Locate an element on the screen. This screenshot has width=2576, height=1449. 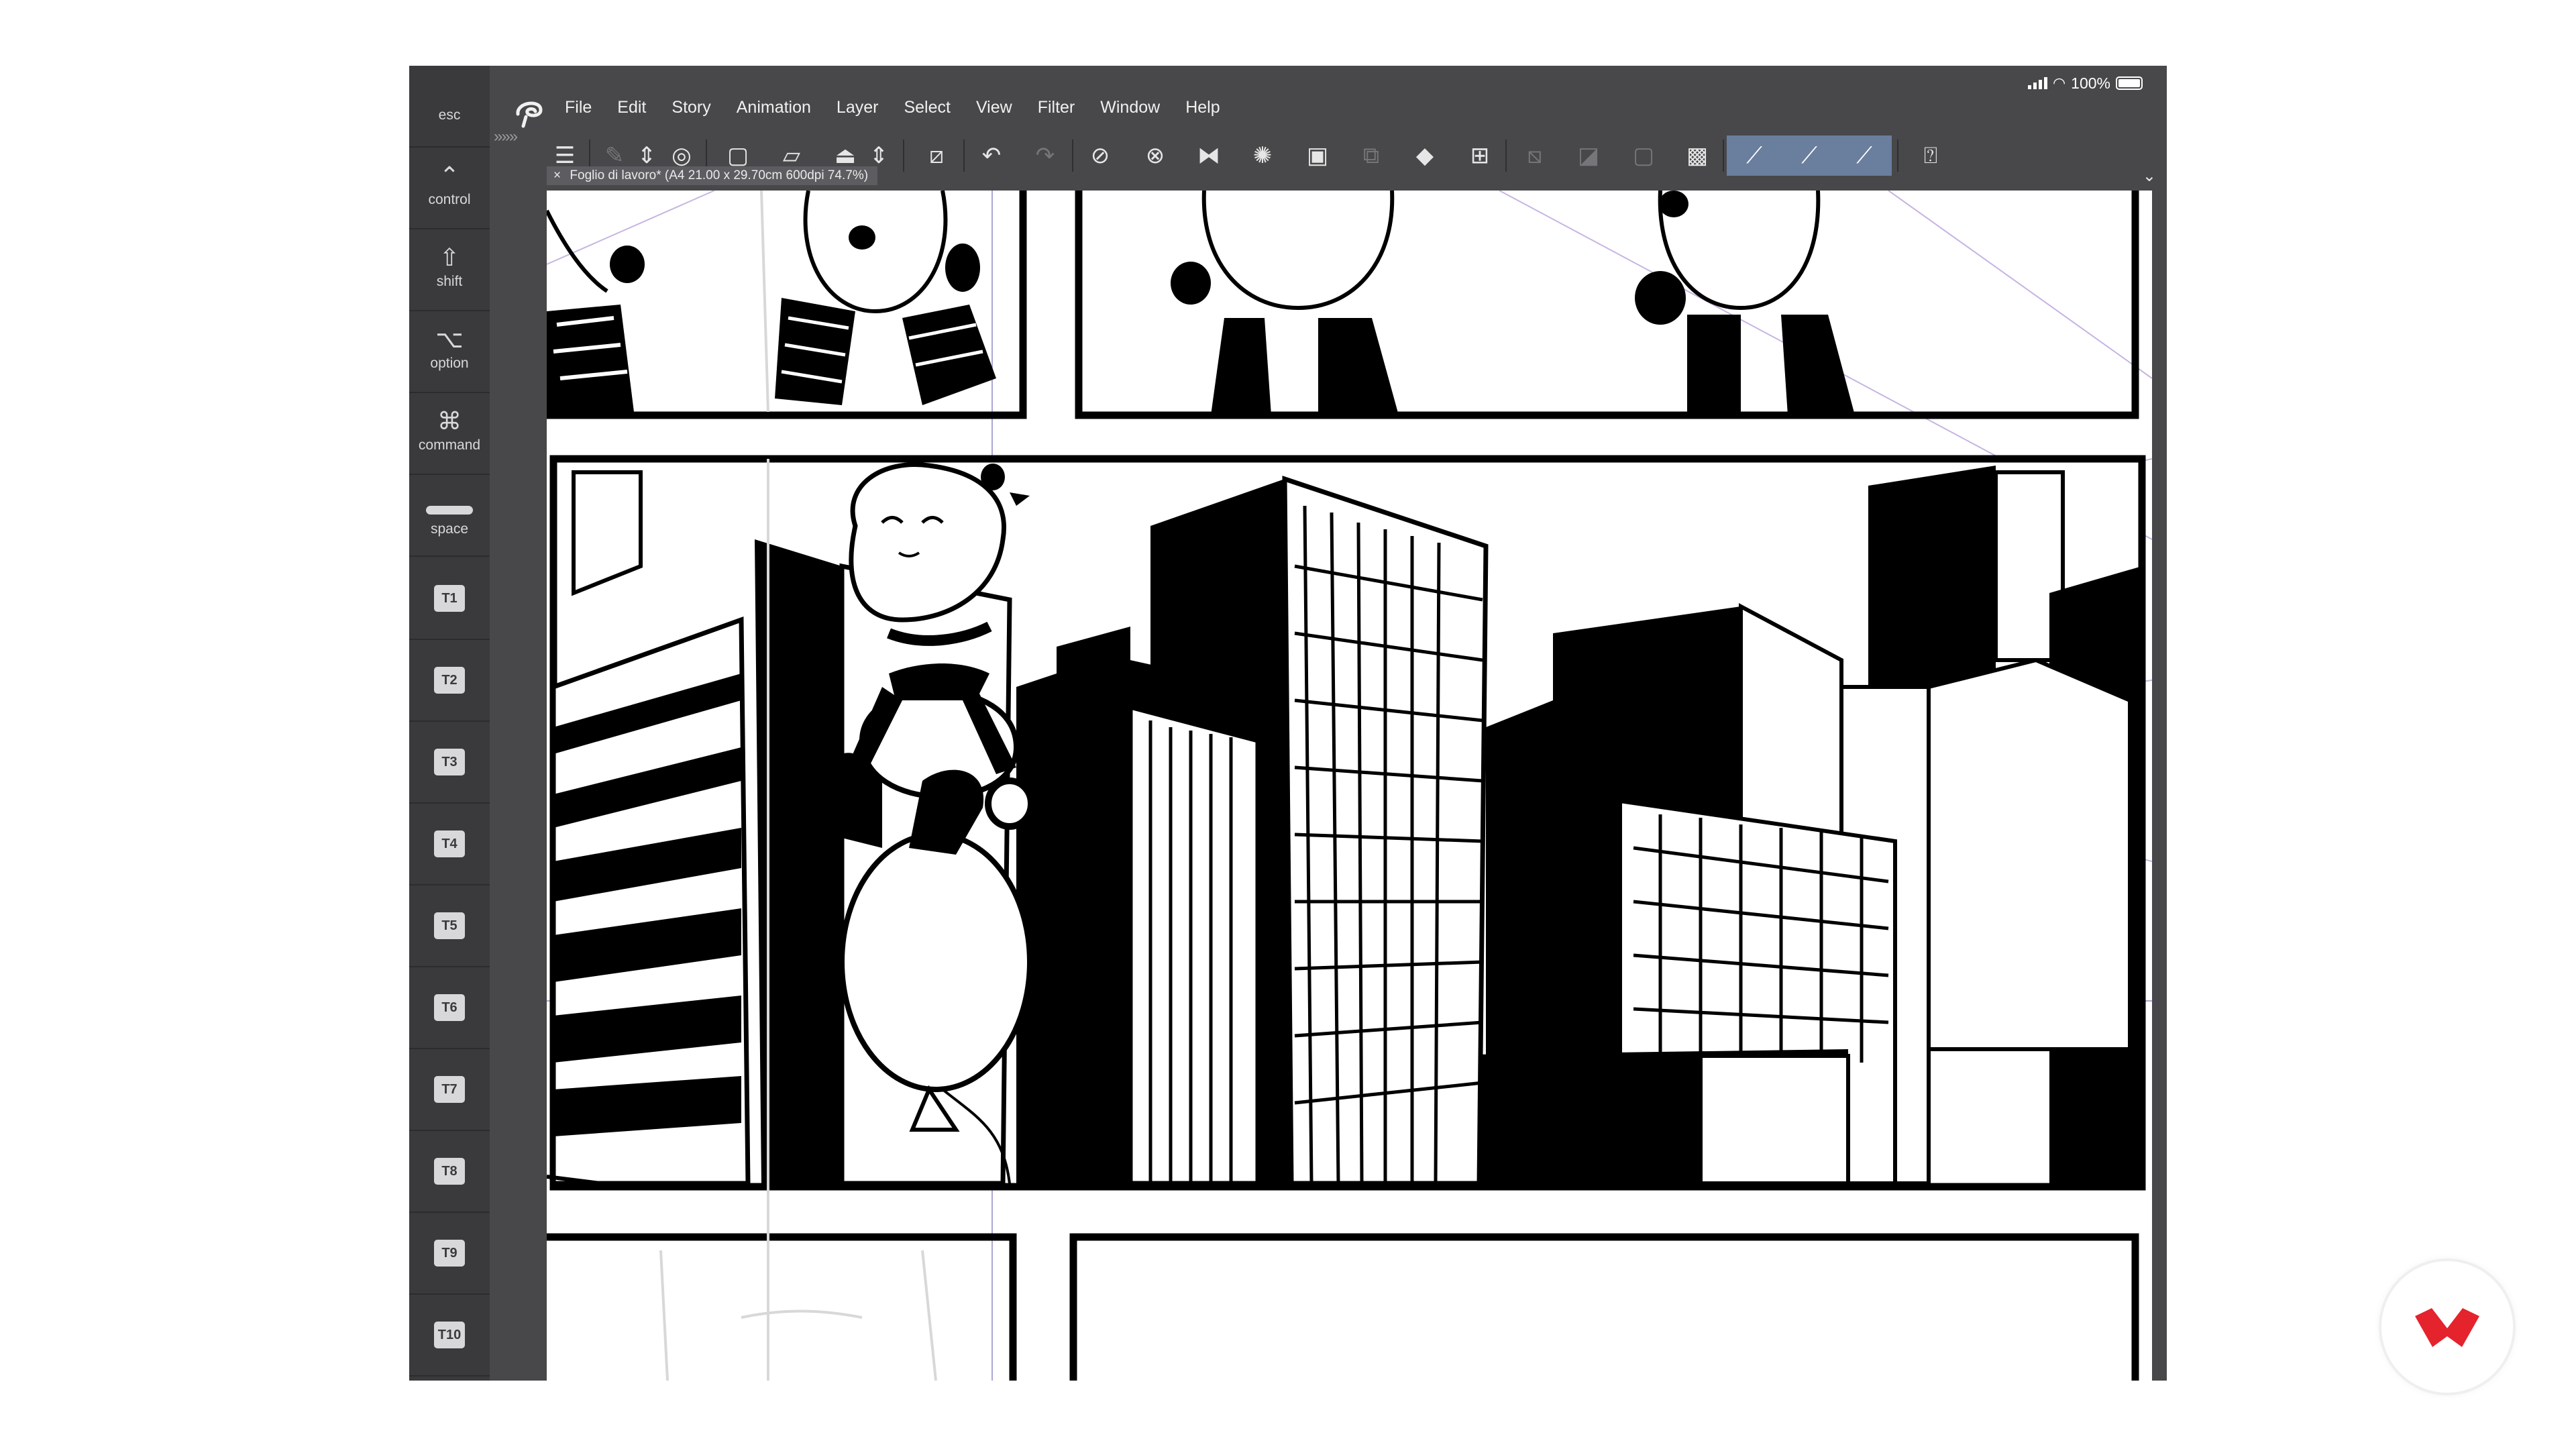
snap-icon: ▩ is located at coordinates (1697, 156).